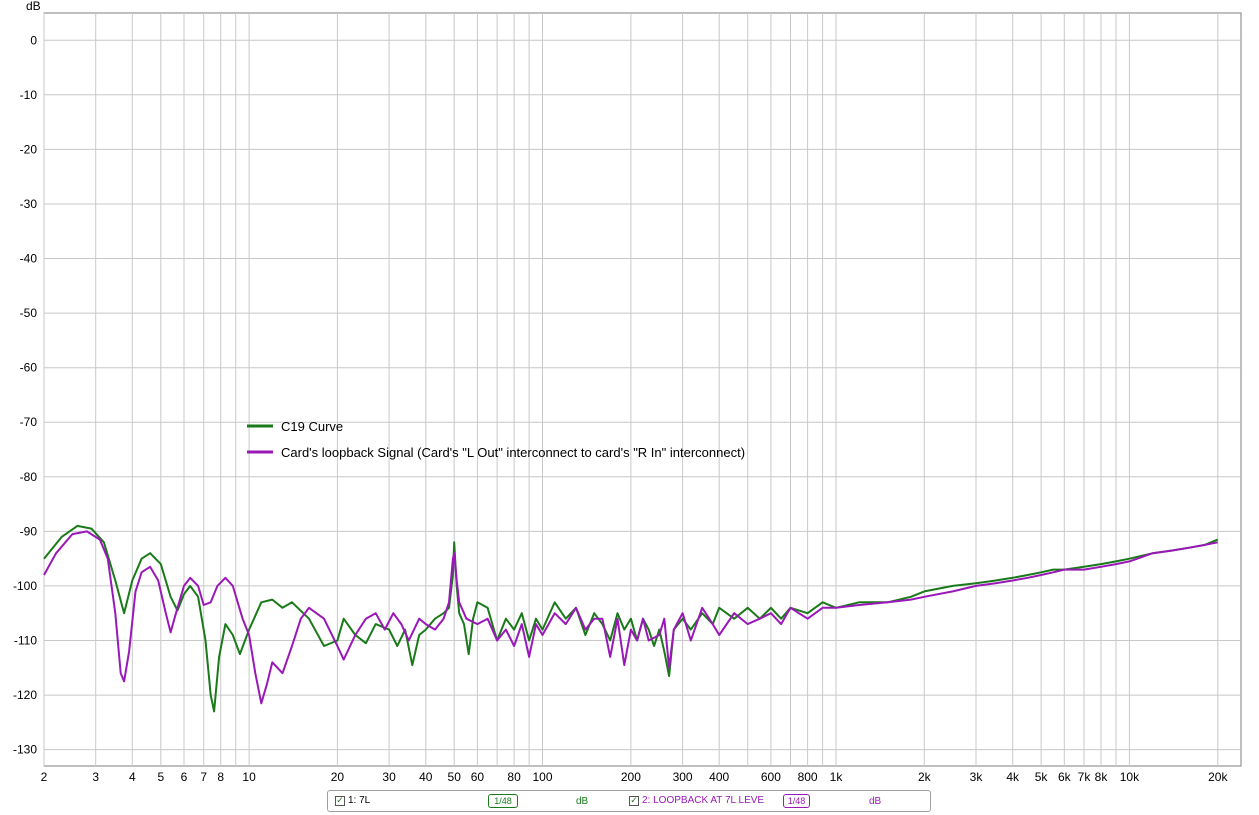 Image resolution: width=1259 pixels, height=815 pixels. Describe the element at coordinates (703, 800) in the screenshot. I see `trace-2-label: 2: LOOPBACK AT 7L LEVE` at that location.